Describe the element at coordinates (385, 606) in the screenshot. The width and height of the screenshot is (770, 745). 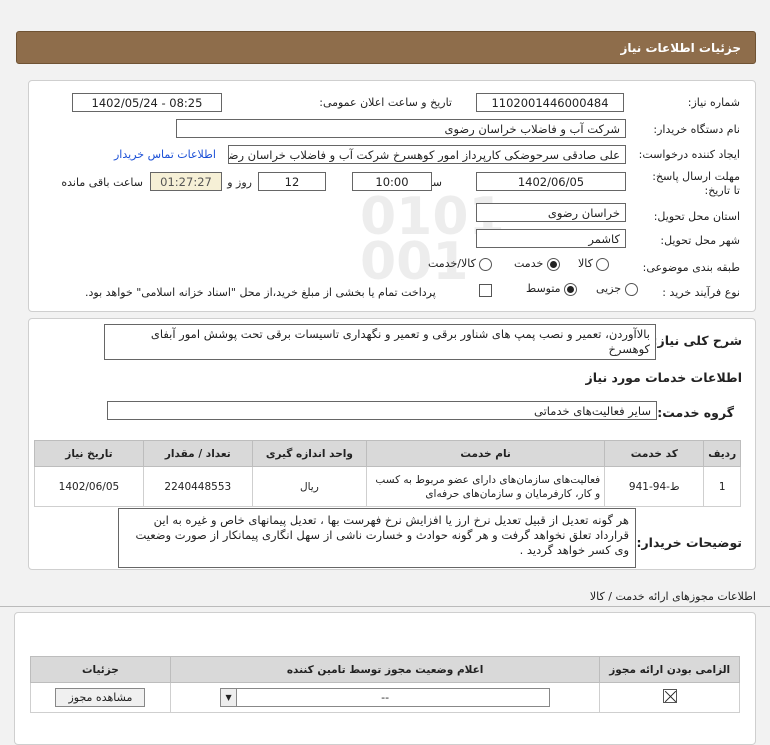
I see `section-divider` at that location.